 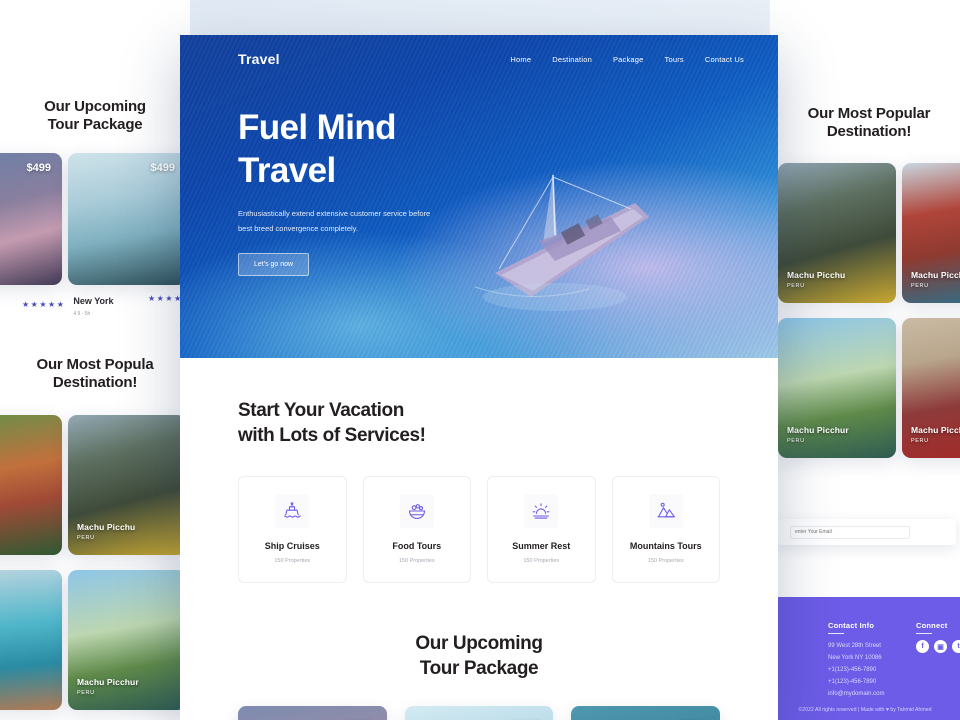 I want to click on bg-rating-row: ★★★★★ New York 4.9 · 5h, so click(x=68, y=304).